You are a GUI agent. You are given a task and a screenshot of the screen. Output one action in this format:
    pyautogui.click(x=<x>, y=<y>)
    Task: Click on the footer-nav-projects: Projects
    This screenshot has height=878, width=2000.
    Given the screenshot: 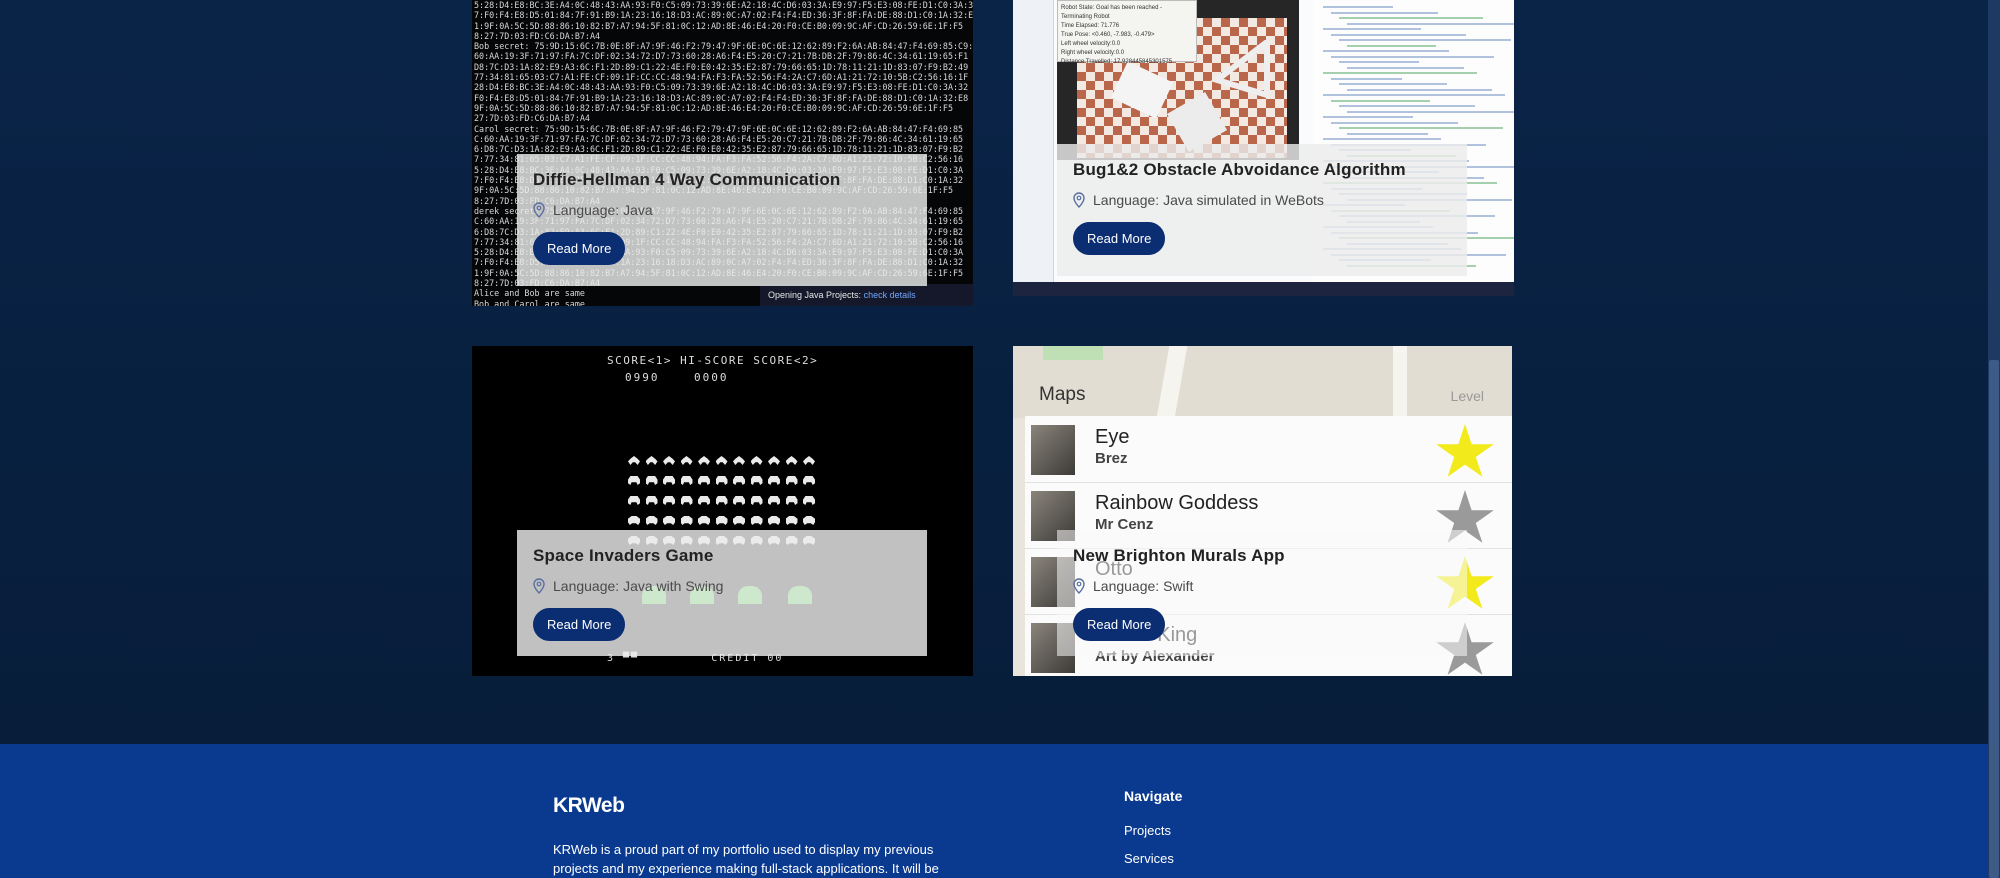 What is the action you would take?
    pyautogui.click(x=1147, y=830)
    